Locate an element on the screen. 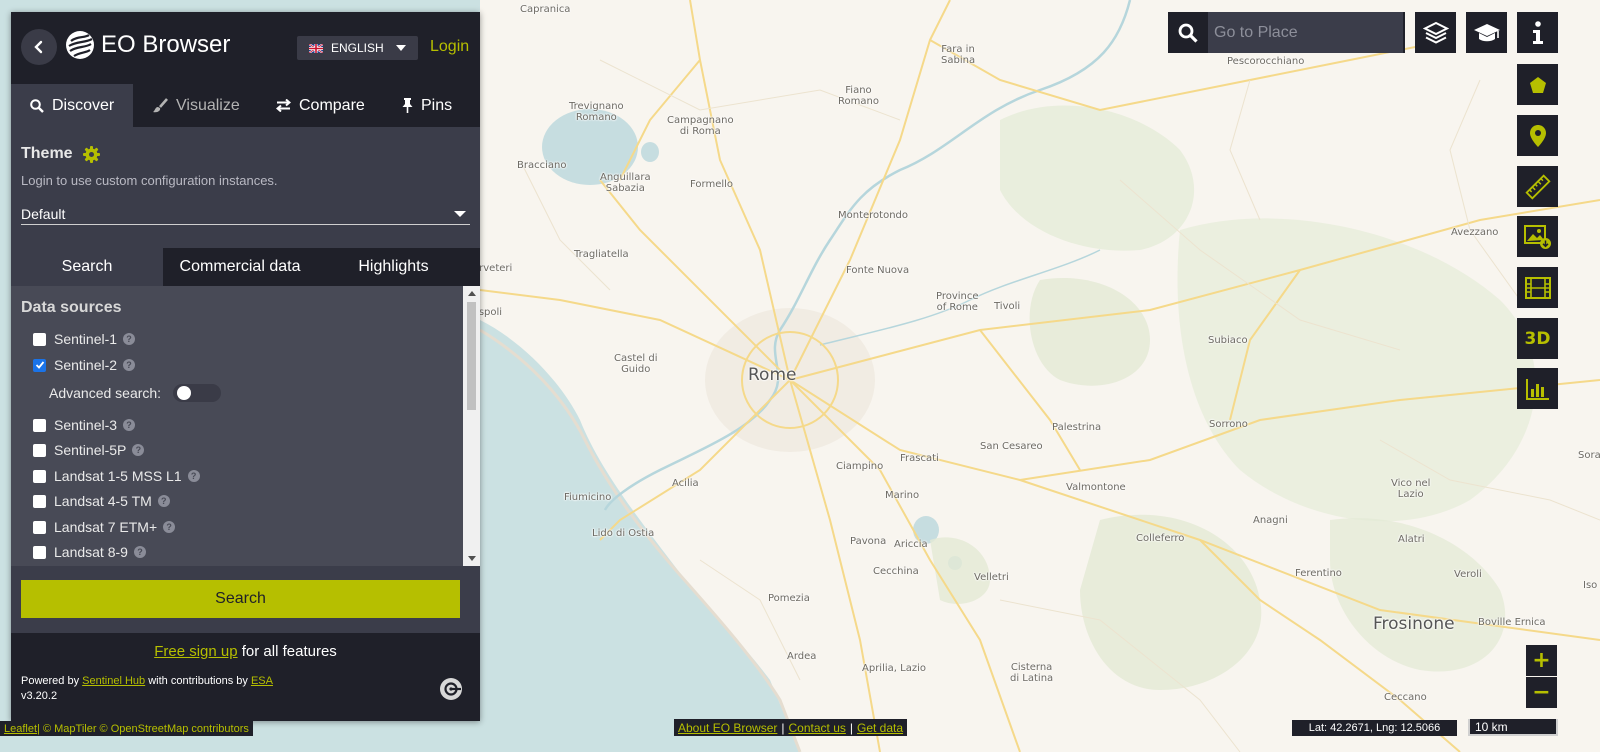  scroll-down-arrow-icon is located at coordinates (472, 558).